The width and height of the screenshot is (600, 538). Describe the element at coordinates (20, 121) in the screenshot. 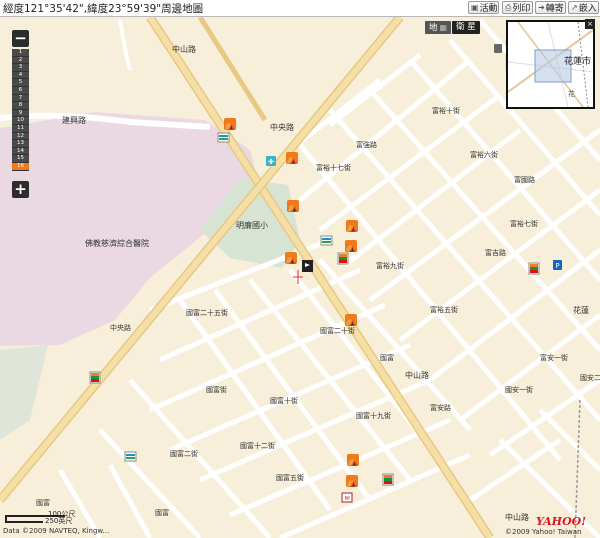

I see `zoom-level: 10` at that location.